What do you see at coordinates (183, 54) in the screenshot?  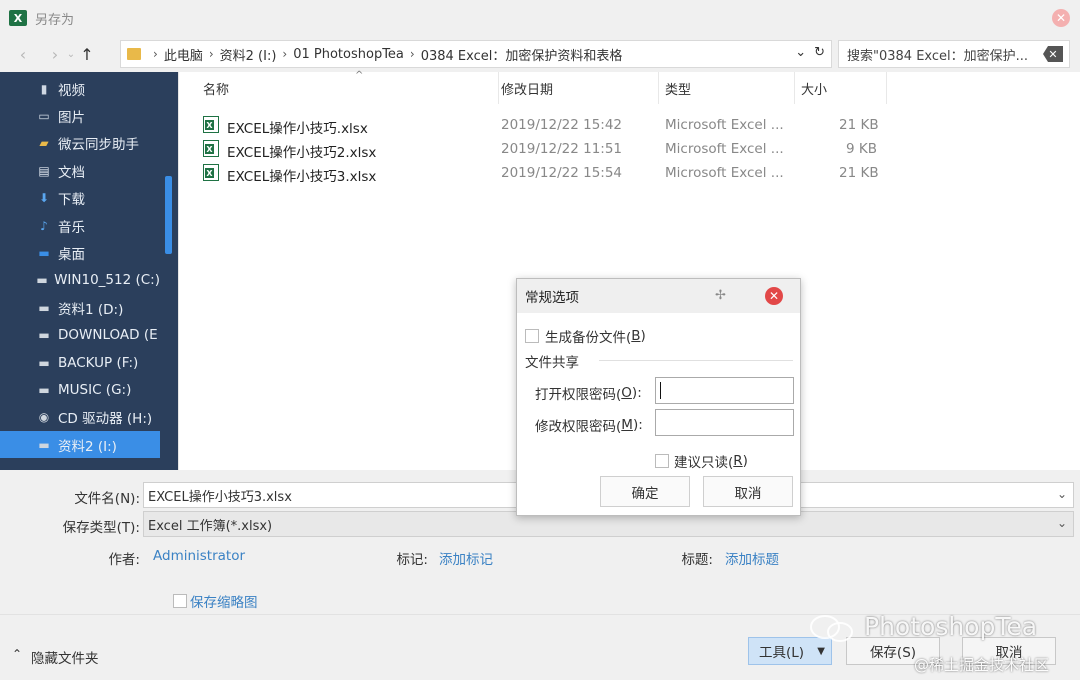 I see `breadcrumb-this-pc: 此电脑` at bounding box center [183, 54].